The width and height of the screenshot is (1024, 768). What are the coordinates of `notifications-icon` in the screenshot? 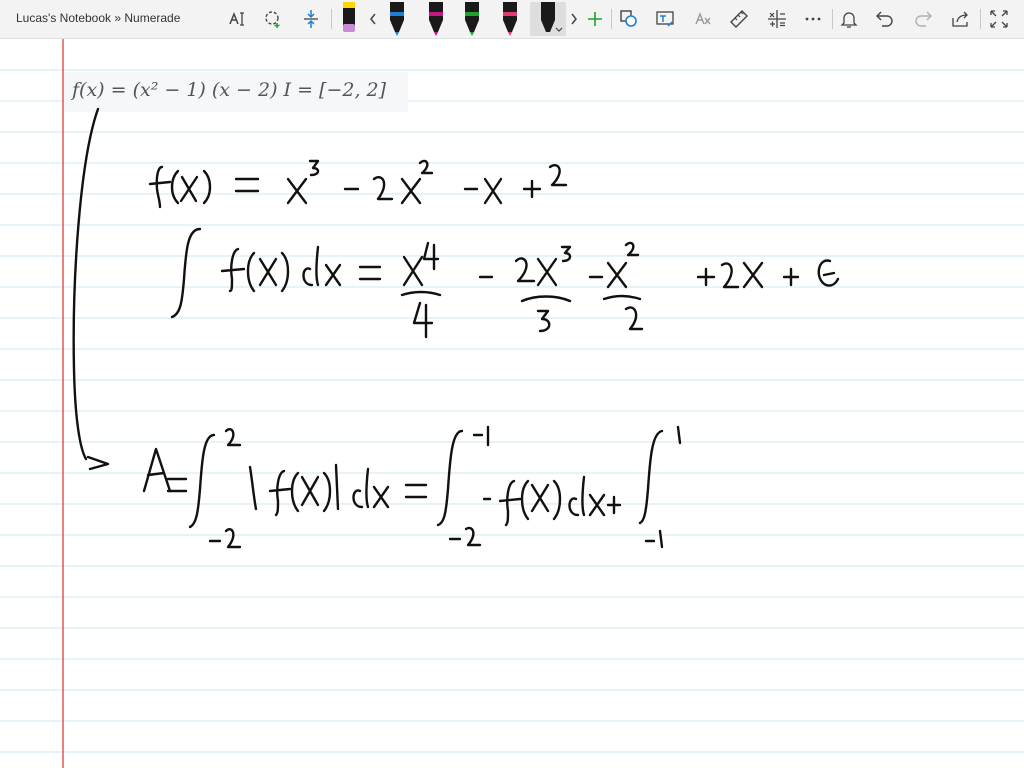 It's located at (849, 19).